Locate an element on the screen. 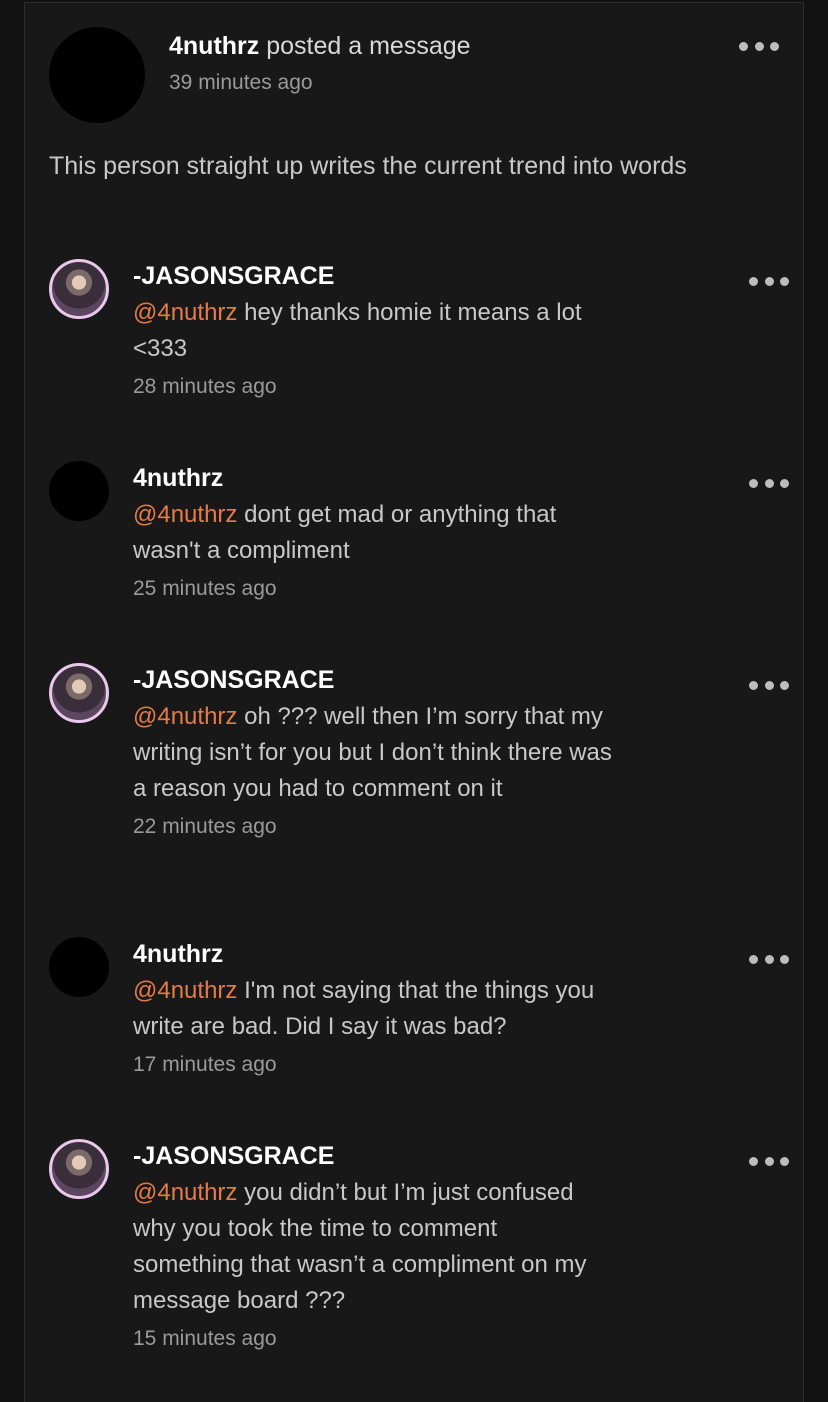 The height and width of the screenshot is (1402, 828). post-title: 4nuthrz posted a message is located at coordinates (320, 46).